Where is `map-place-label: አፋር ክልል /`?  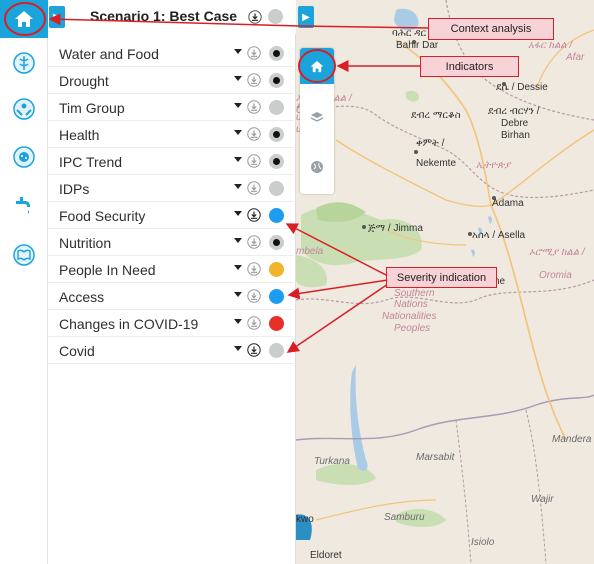 map-place-label: አፋር ክልል / is located at coordinates (550, 45).